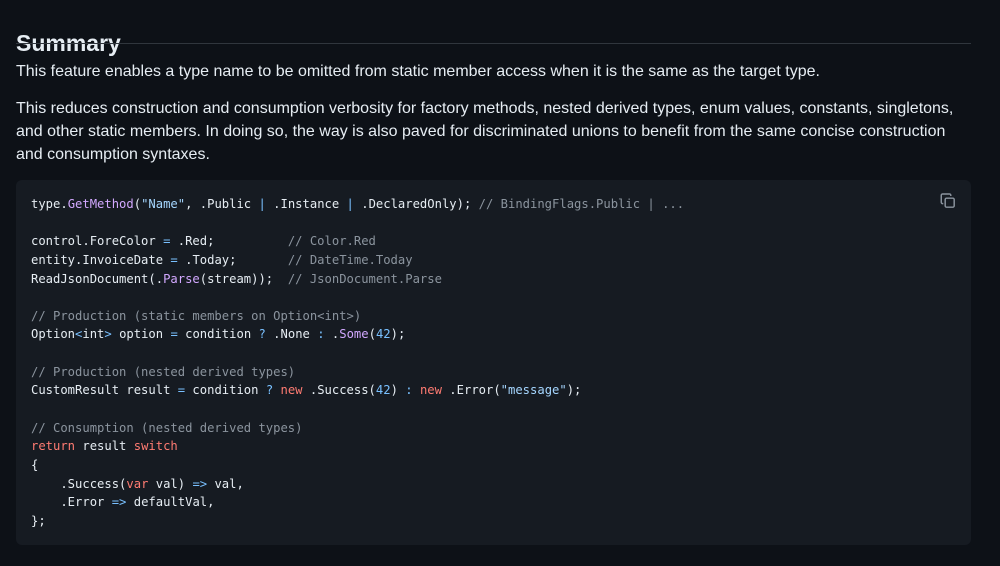 This screenshot has height=566, width=1000. Describe the element at coordinates (49, 204) in the screenshot. I see `code-token: type.` at that location.